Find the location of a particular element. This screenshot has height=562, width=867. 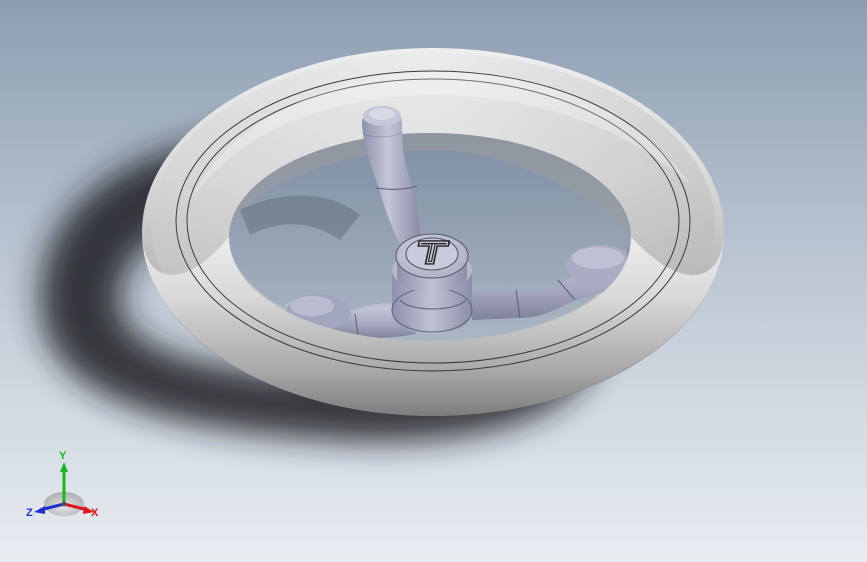

triad-origin is located at coordinates (64, 504).